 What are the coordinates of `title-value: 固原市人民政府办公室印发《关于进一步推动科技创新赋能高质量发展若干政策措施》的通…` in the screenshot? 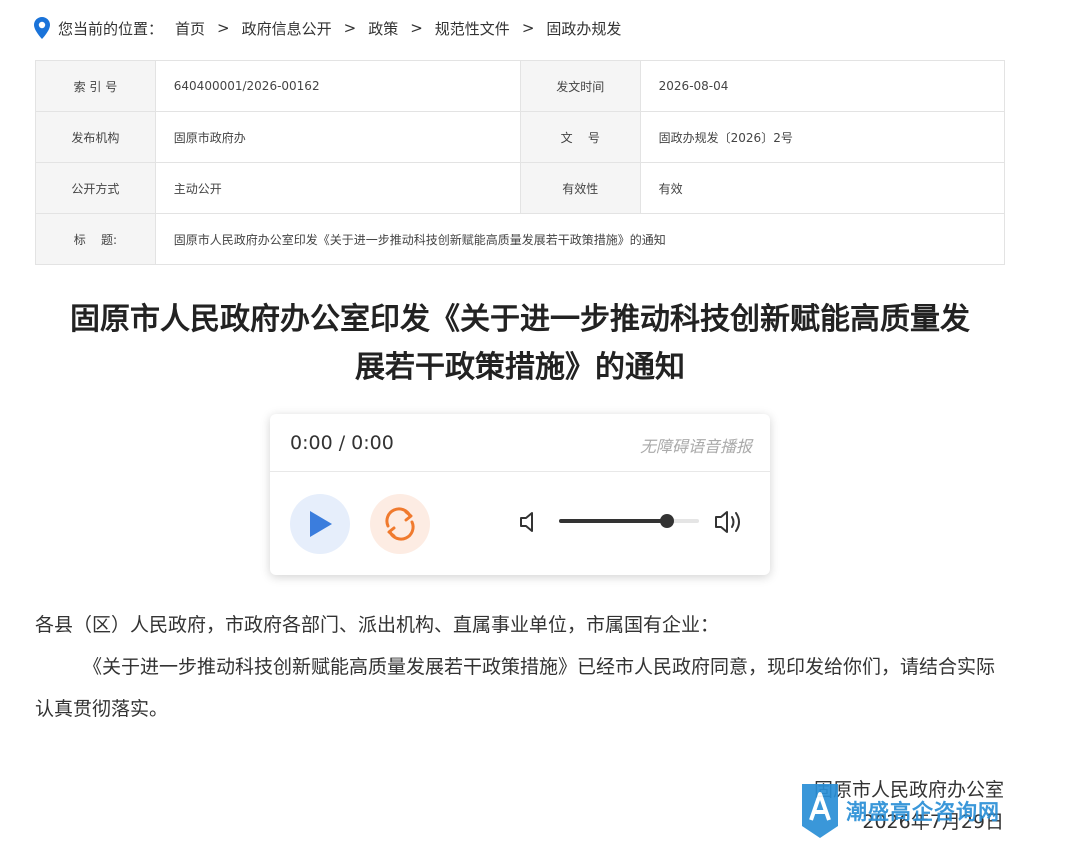 It's located at (580, 239).